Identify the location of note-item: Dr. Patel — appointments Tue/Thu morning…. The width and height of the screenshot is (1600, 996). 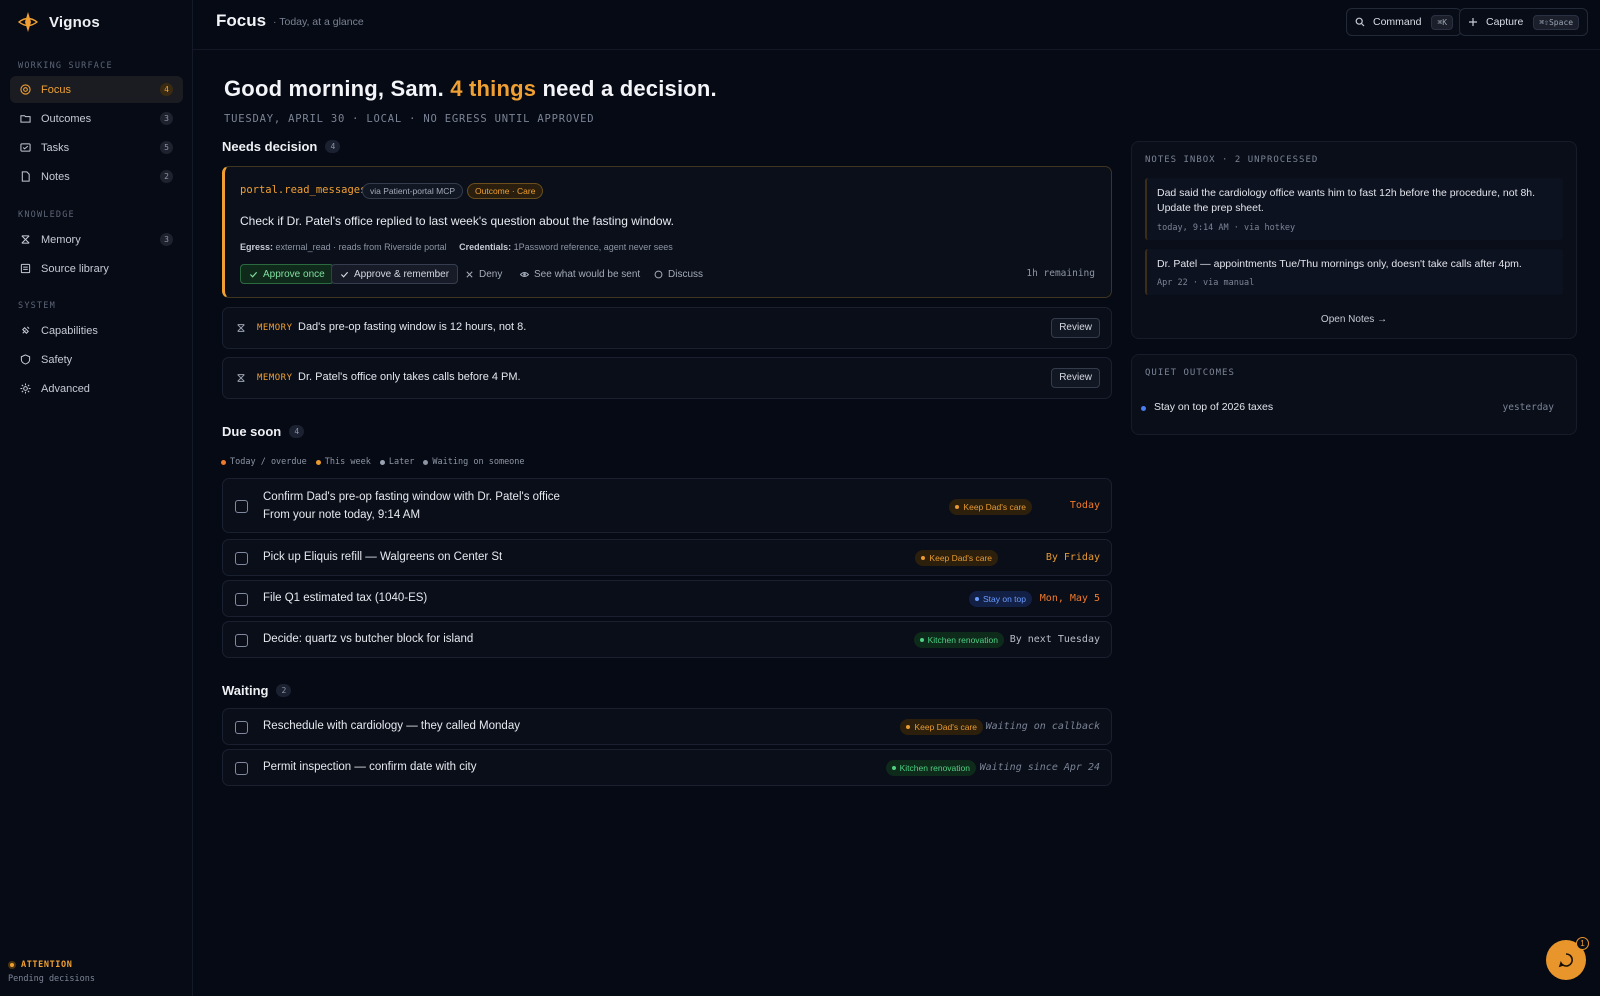
(1354, 272).